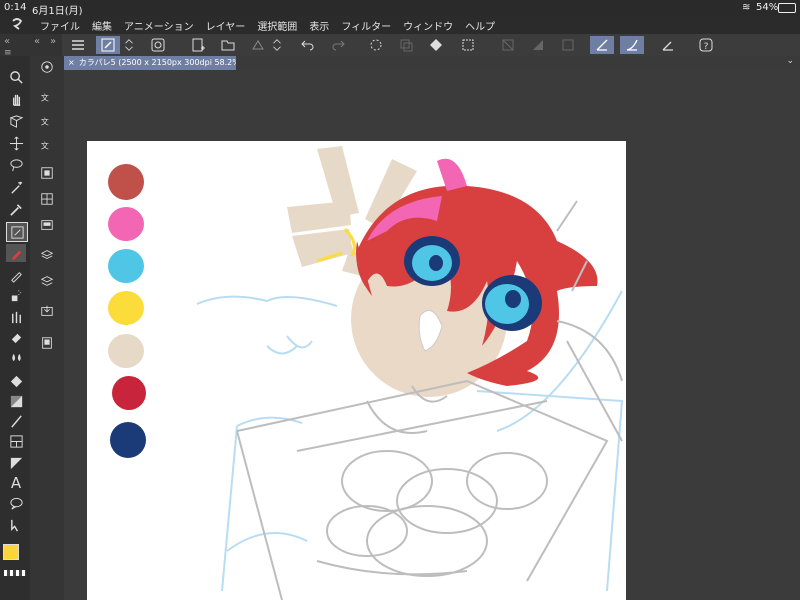 This screenshot has height=600, width=800. I want to click on move-icon, so click(16, 143).